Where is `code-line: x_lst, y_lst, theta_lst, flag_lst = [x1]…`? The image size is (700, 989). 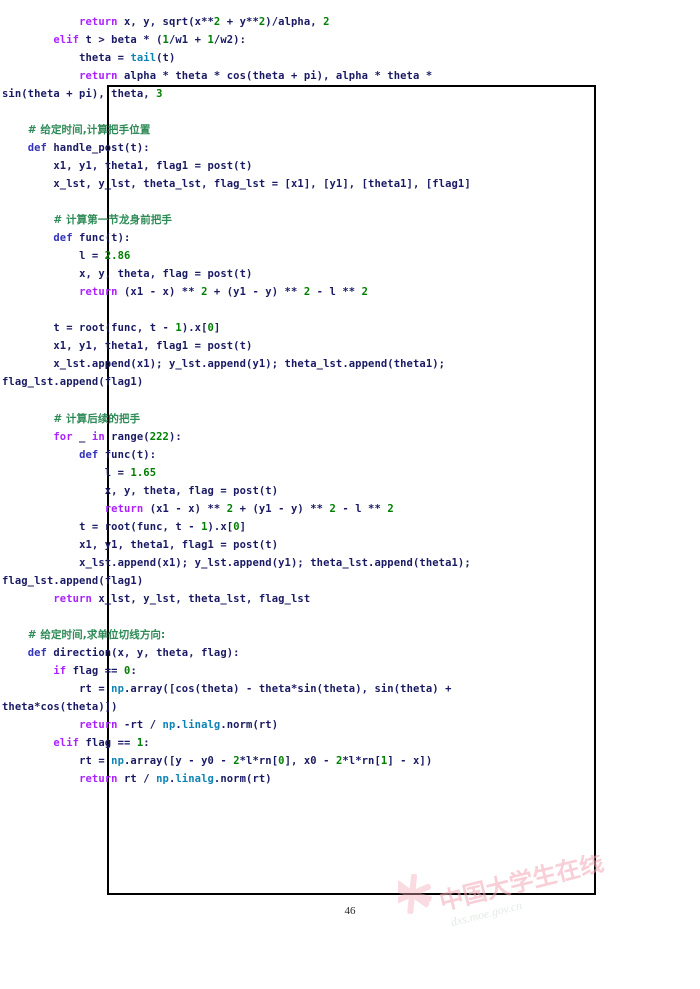
code-line: x_lst, y_lst, theta_lst, flag_lst = [x1]… is located at coordinates (236, 183).